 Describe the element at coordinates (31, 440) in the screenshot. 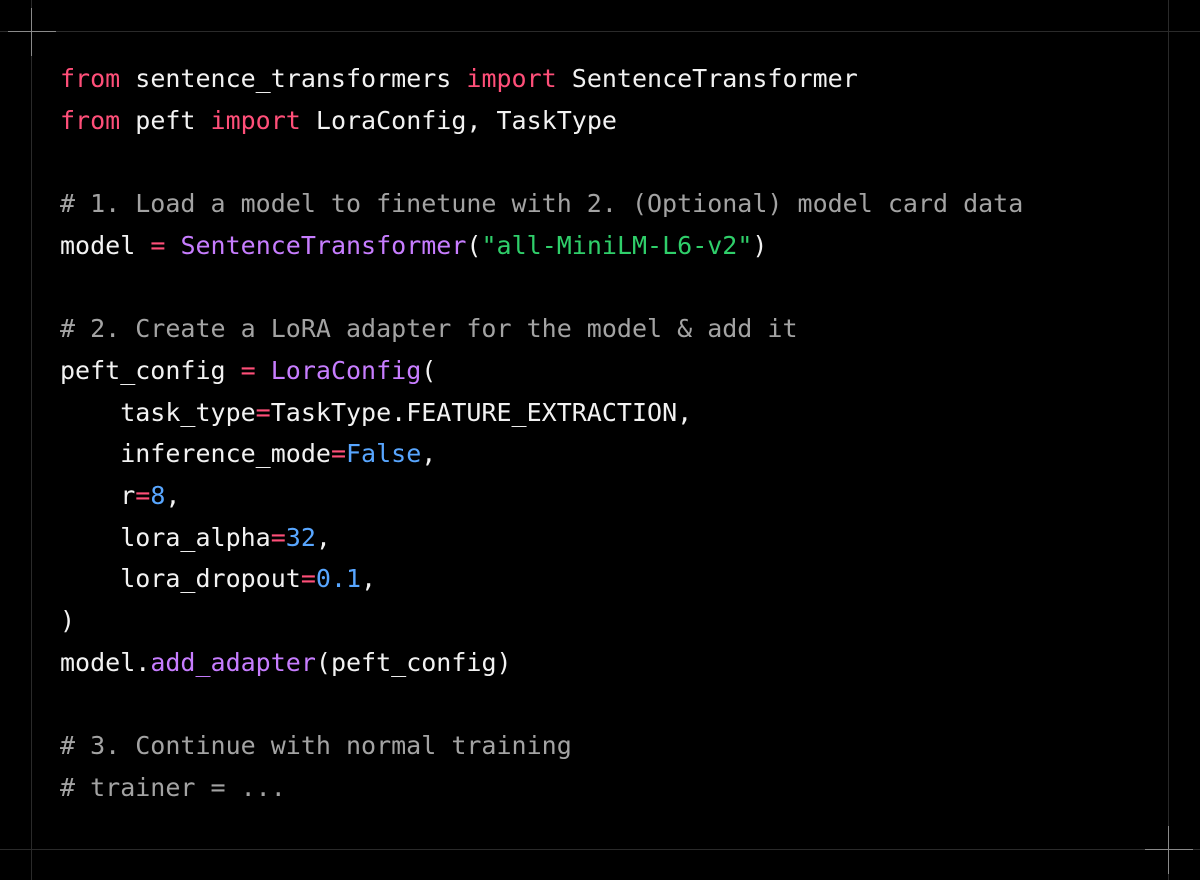

I see `frame-left-rule` at that location.